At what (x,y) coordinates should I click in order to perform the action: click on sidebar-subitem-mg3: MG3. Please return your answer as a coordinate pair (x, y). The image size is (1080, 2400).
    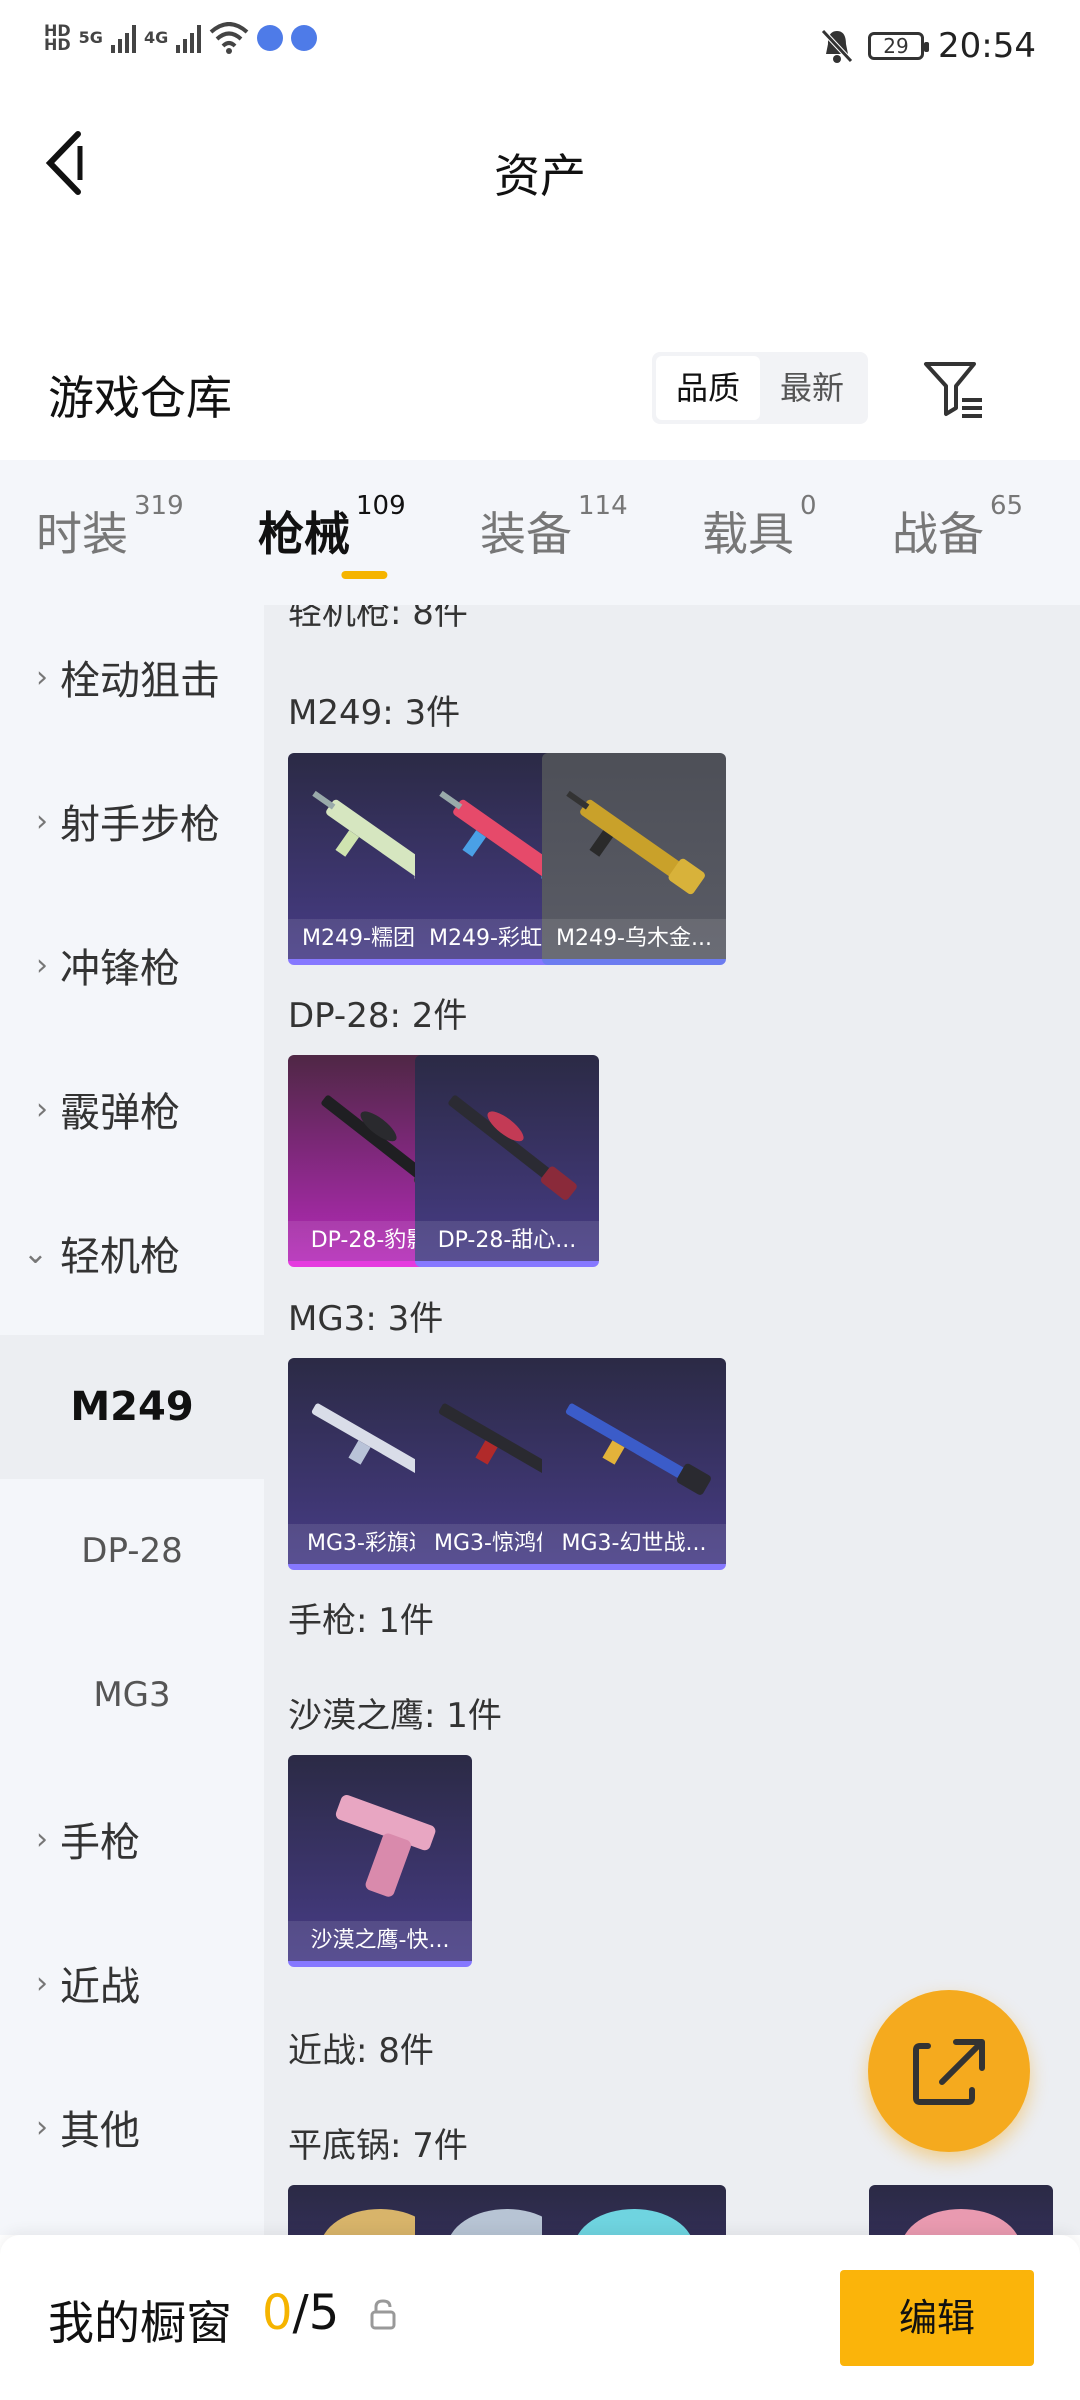
    Looking at the image, I should click on (132, 1695).